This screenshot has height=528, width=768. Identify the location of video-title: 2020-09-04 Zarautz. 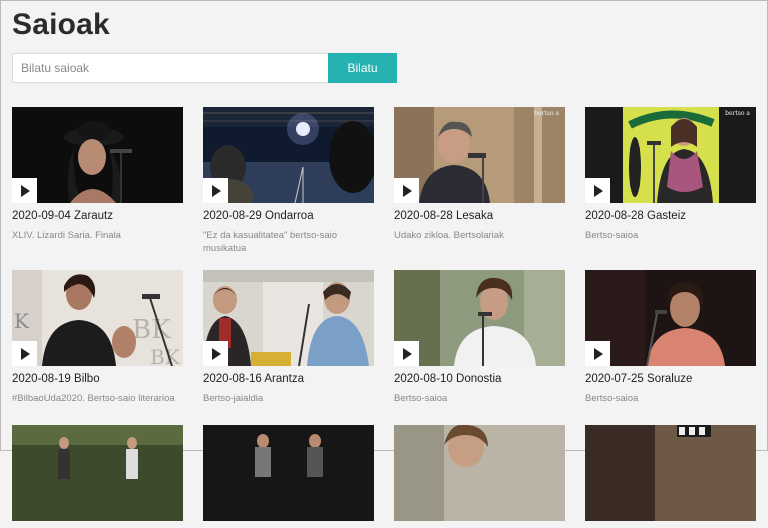
(97, 216).